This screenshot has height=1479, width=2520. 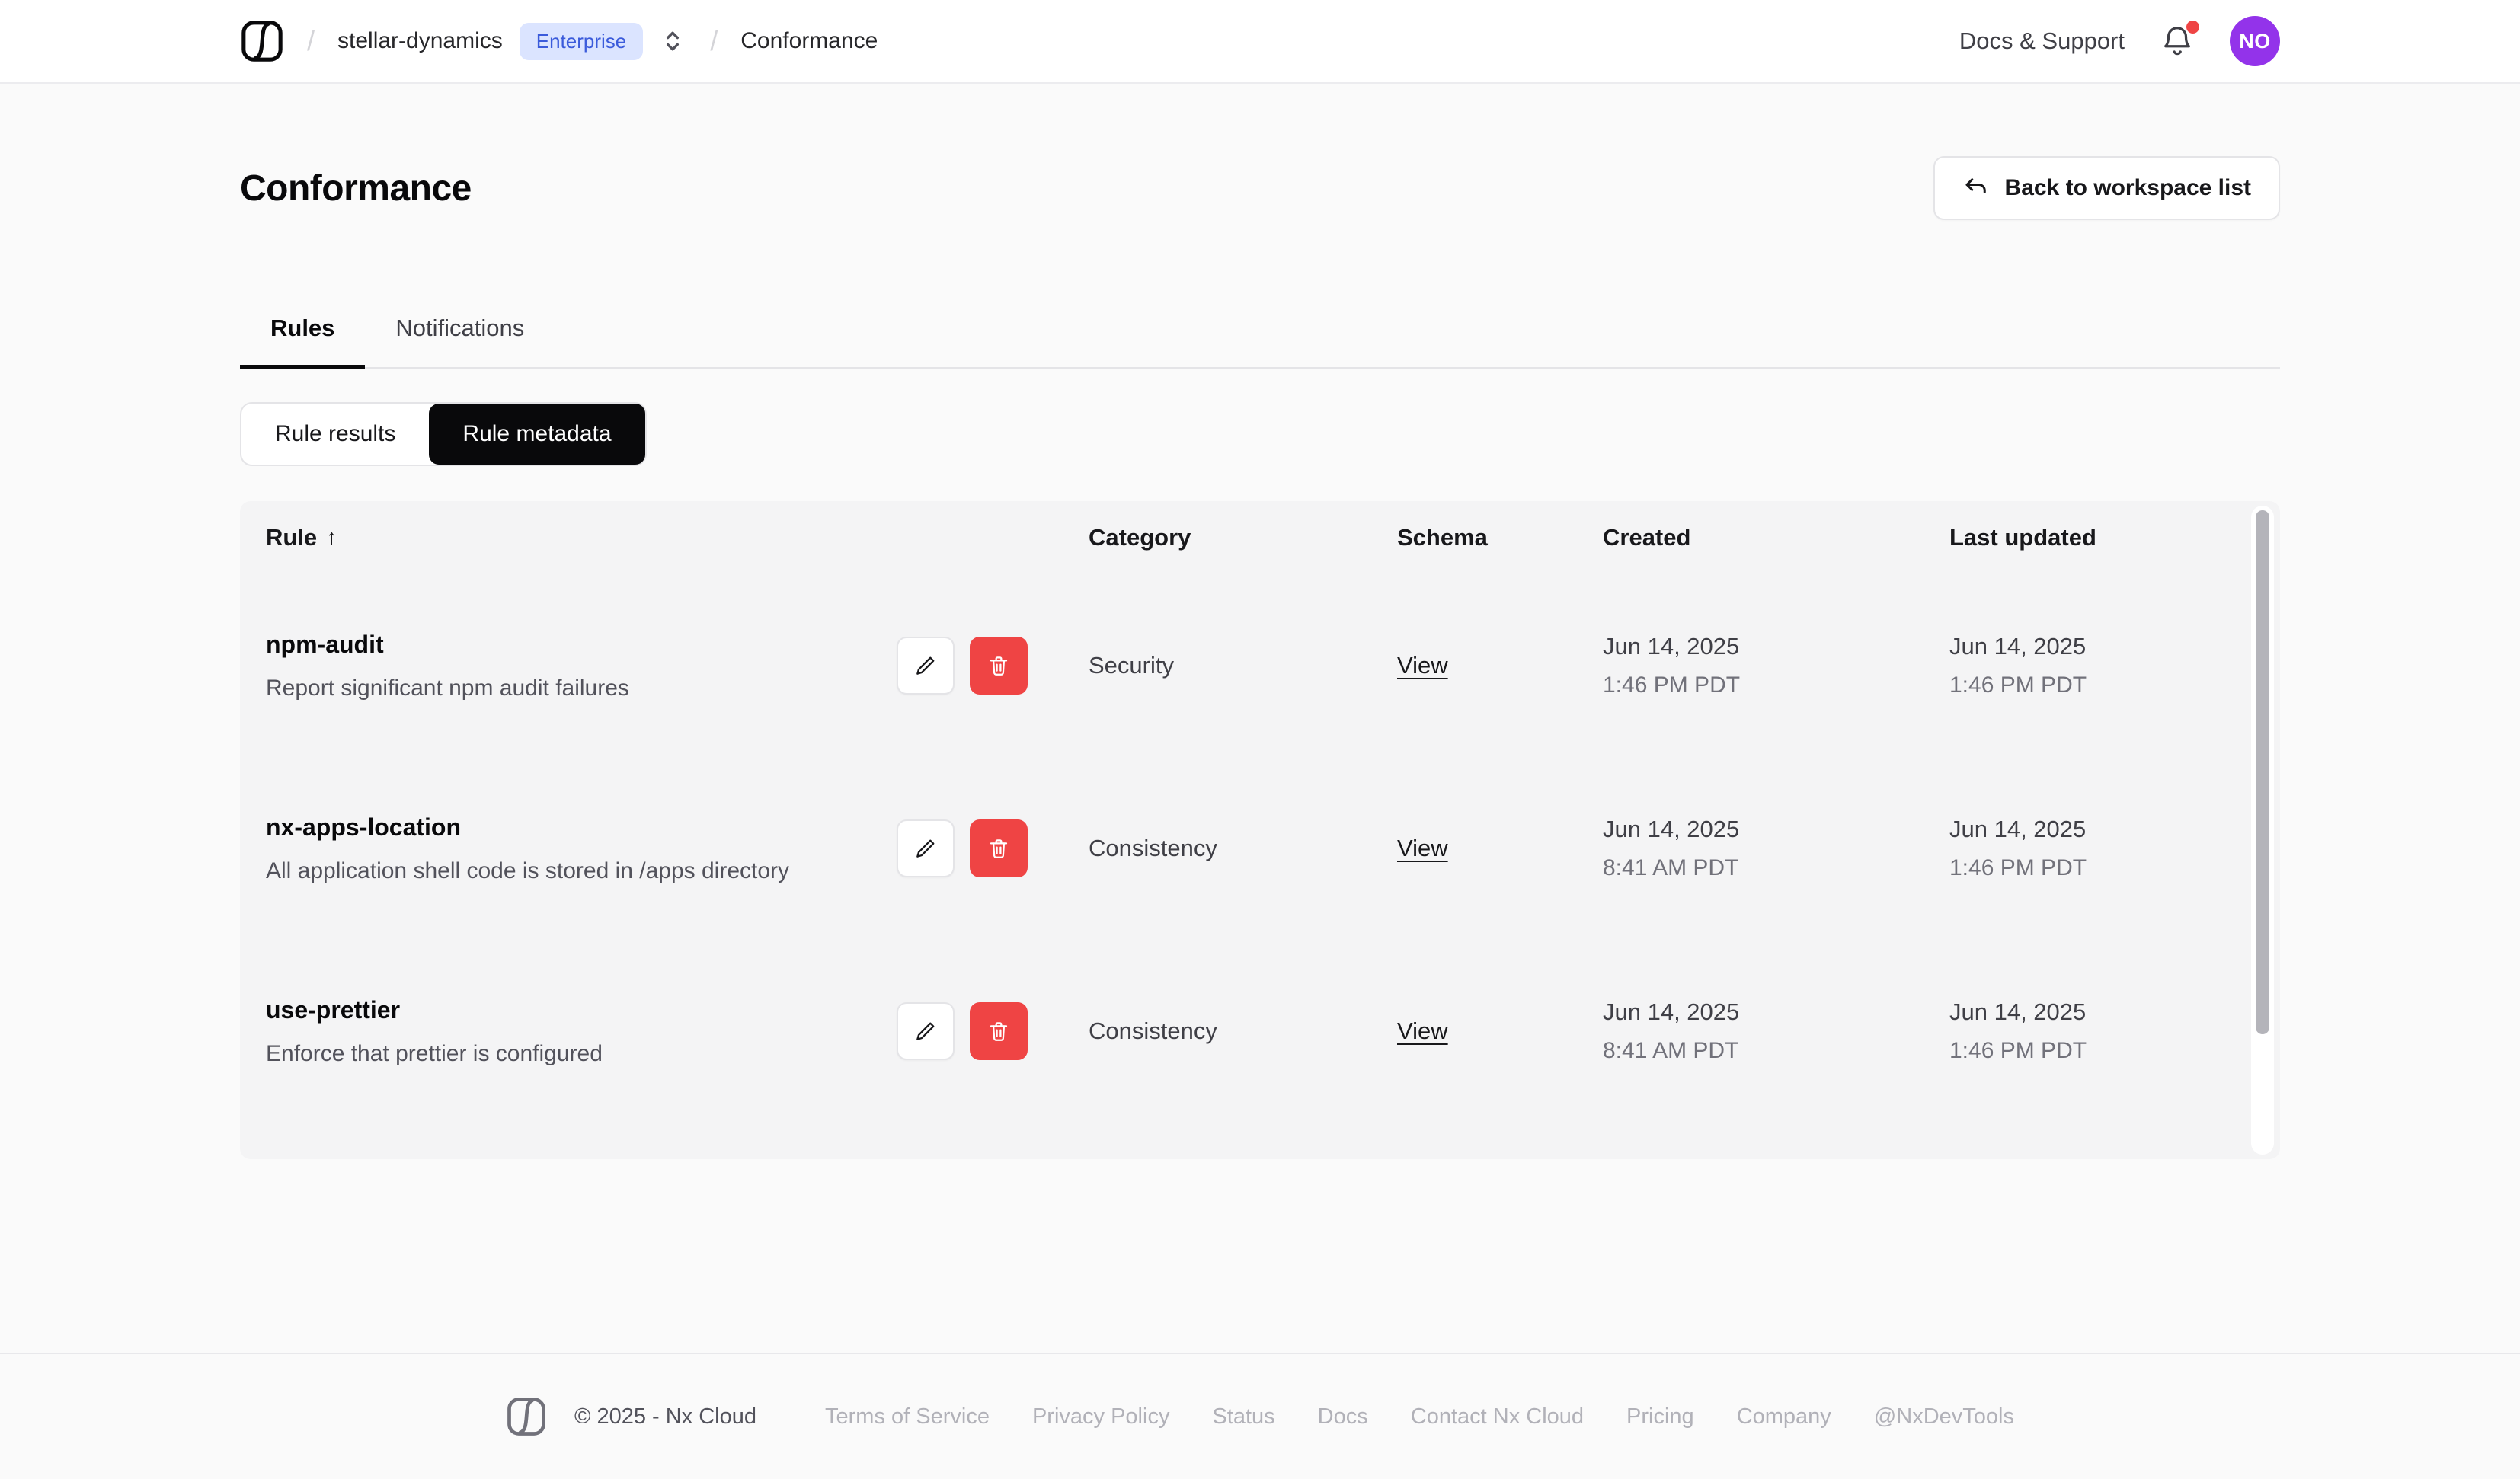 I want to click on return-arrow-icon, so click(x=1976, y=188).